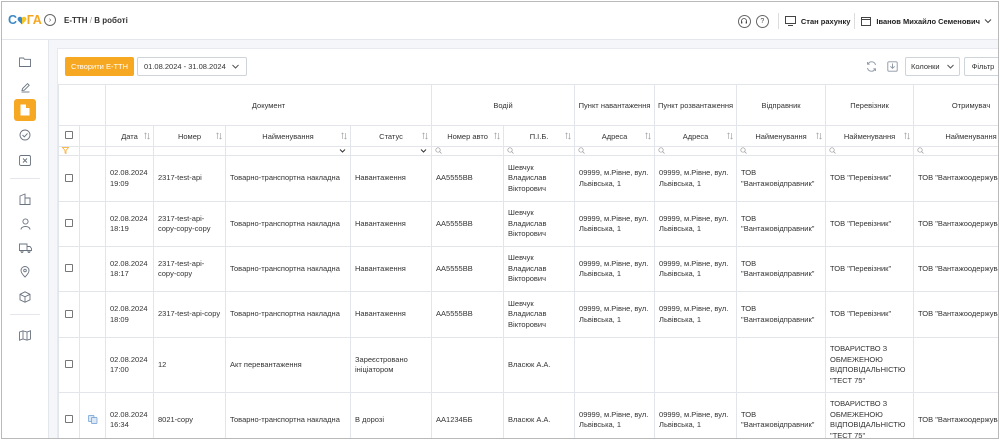  I want to click on download-icon, so click(892, 66).